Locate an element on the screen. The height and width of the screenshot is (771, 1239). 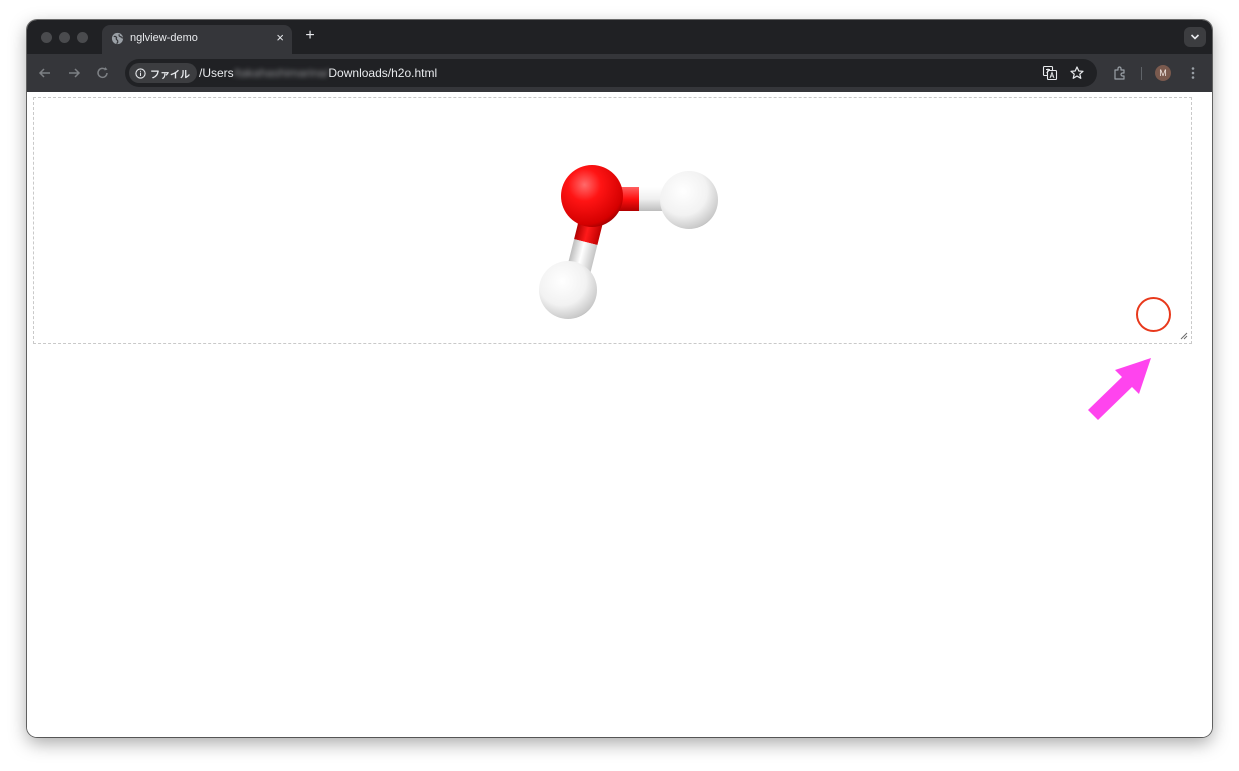
profile-avatar: M is located at coordinates (1163, 73).